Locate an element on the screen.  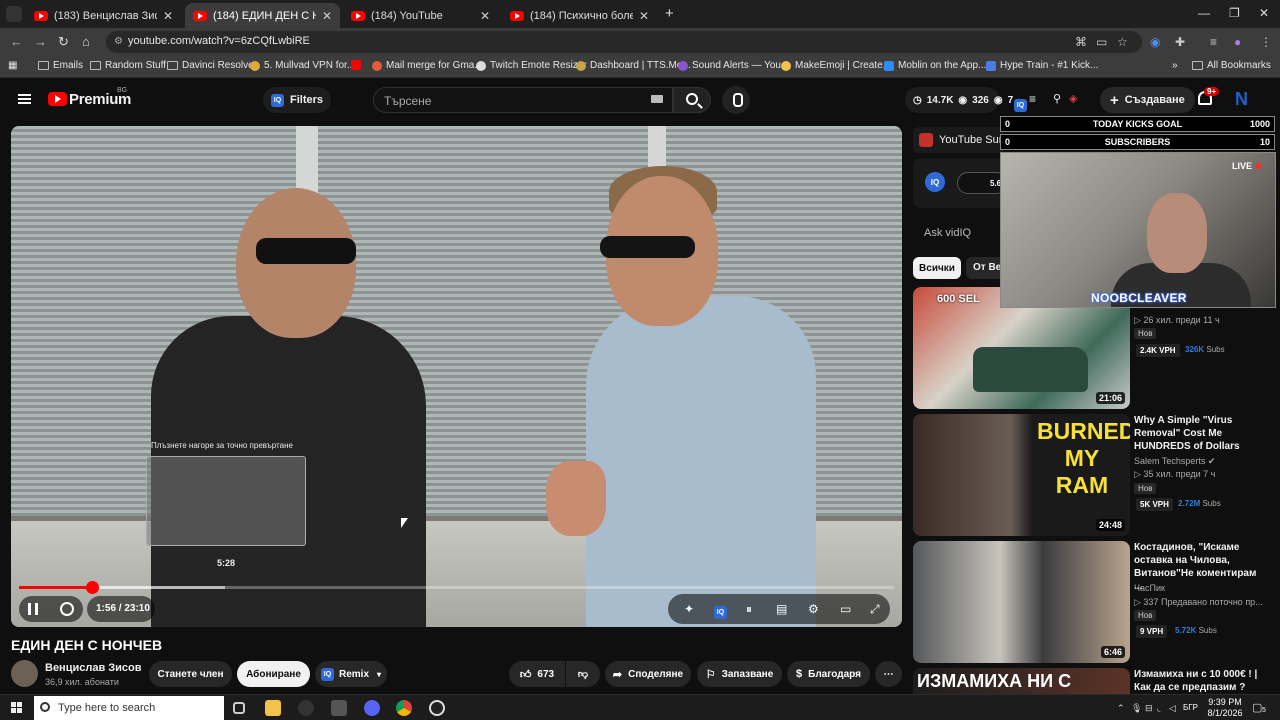
install-app-icon: ▭ is located at coordinates (1101, 42).